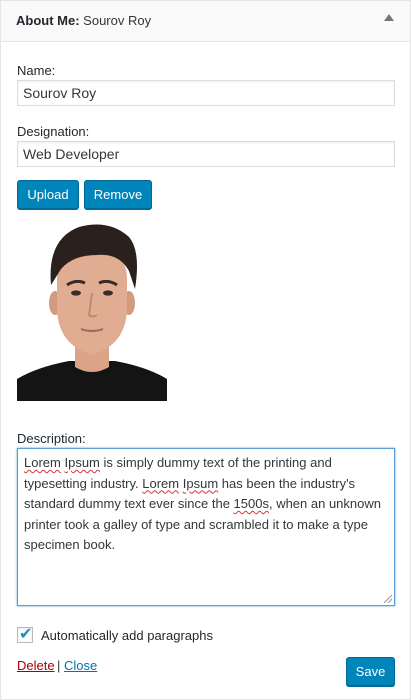  I want to click on profile-photo, so click(92, 310).